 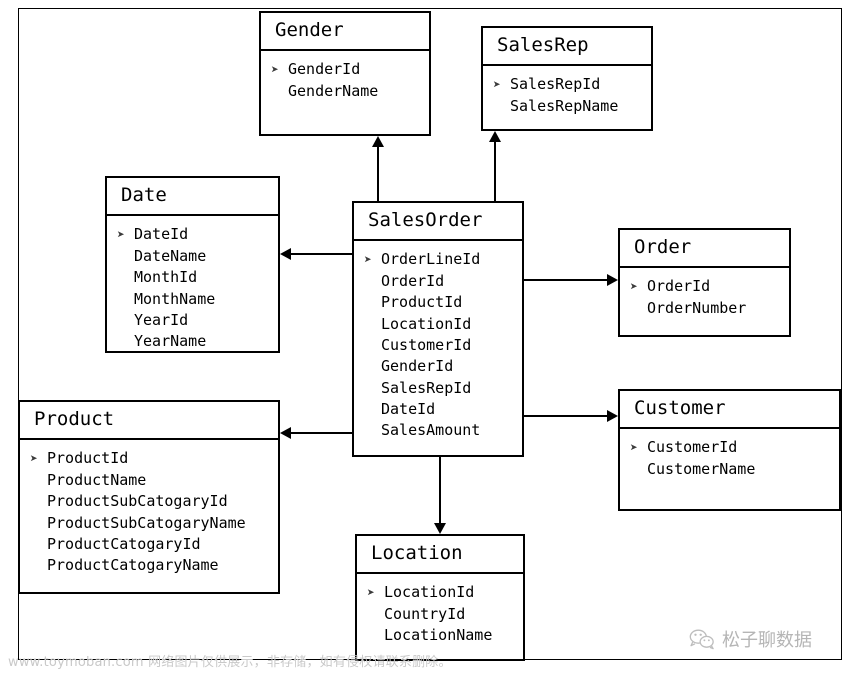 I want to click on field-row: GenderId, so click(x=443, y=366).